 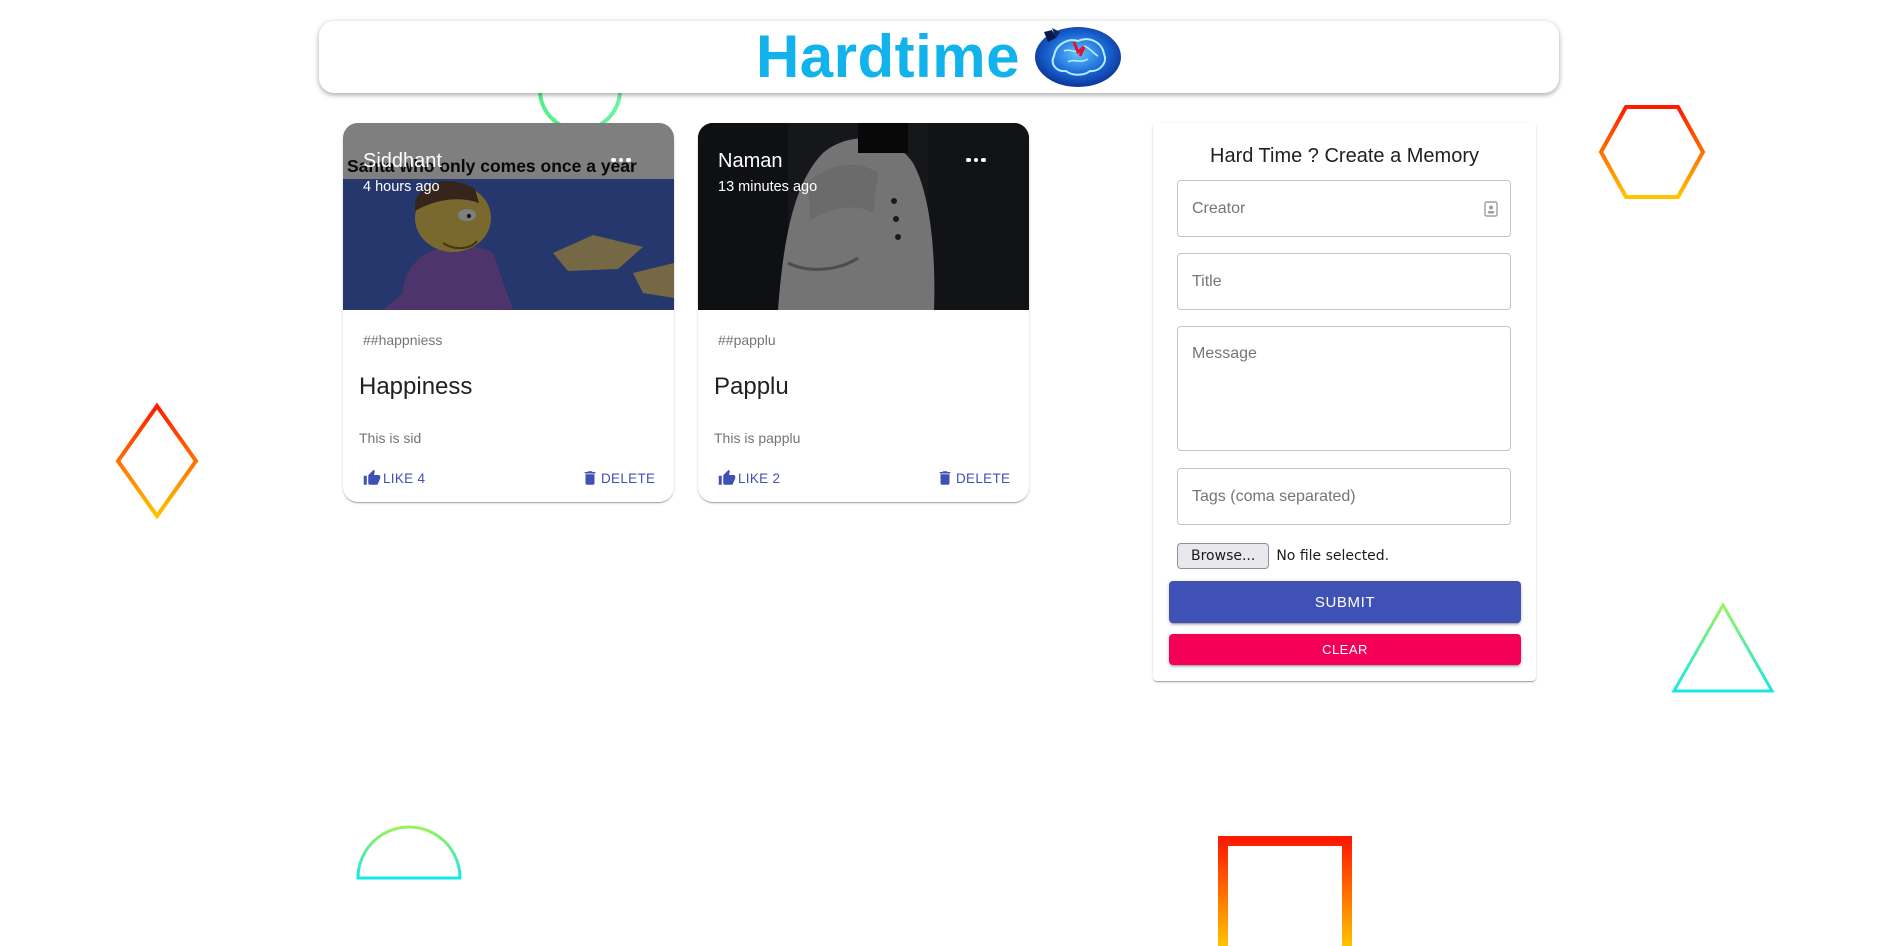 What do you see at coordinates (401, 187) in the screenshot?
I see `post-time: 4 hours ago` at bounding box center [401, 187].